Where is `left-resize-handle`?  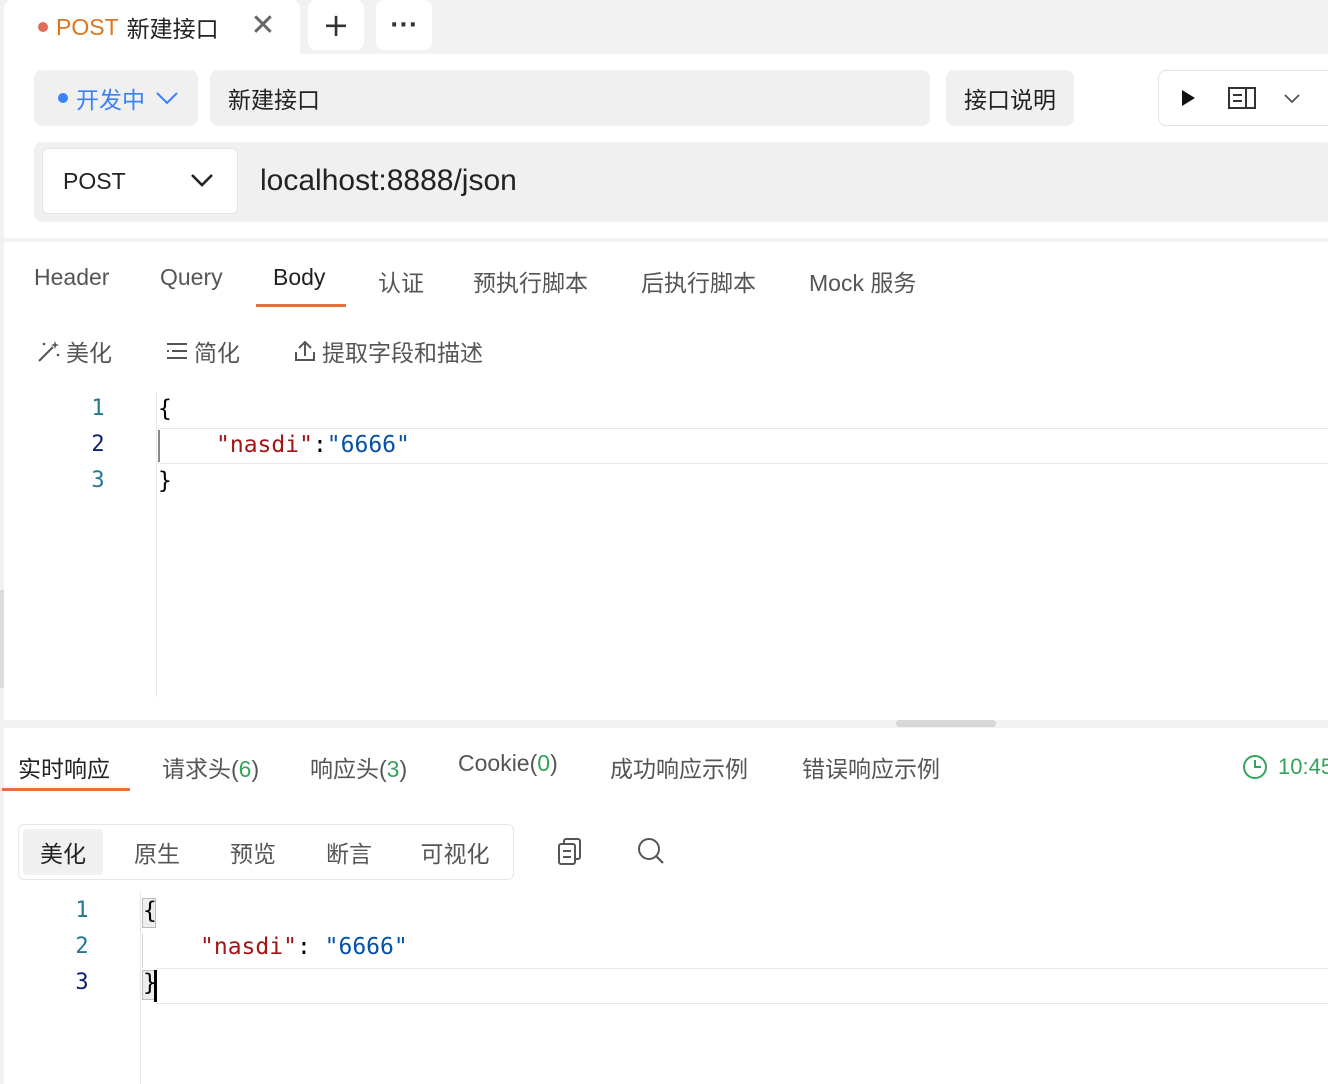
left-resize-handle is located at coordinates (2, 639).